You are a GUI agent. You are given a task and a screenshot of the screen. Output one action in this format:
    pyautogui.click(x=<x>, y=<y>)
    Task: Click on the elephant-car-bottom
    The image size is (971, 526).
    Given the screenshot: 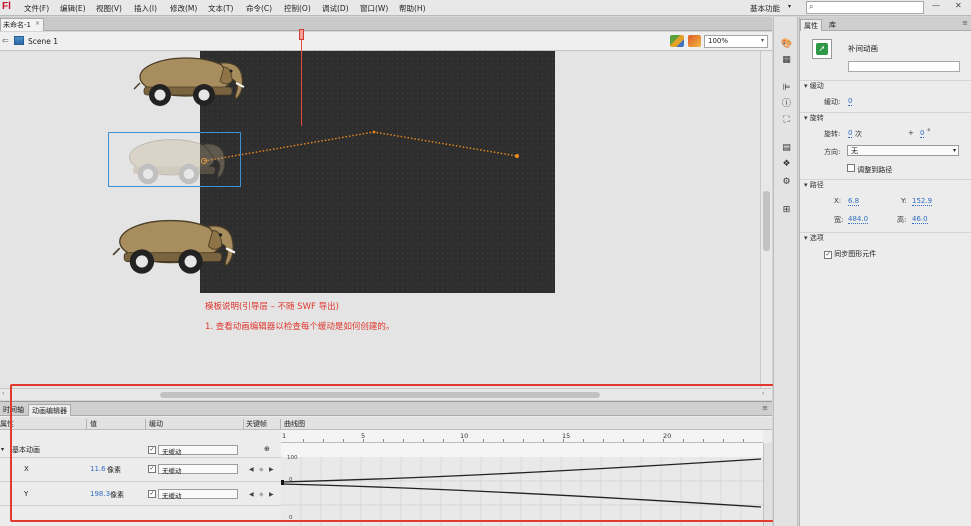 What is the action you would take?
    pyautogui.click(x=174, y=246)
    